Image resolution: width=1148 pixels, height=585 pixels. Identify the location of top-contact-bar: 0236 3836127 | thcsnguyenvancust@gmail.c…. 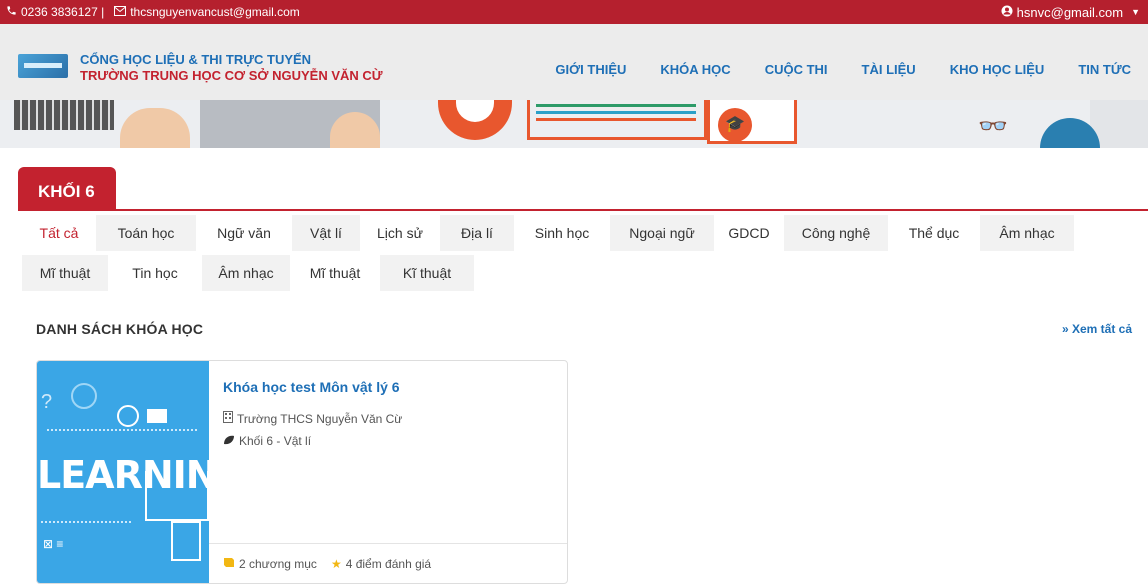
(574, 12).